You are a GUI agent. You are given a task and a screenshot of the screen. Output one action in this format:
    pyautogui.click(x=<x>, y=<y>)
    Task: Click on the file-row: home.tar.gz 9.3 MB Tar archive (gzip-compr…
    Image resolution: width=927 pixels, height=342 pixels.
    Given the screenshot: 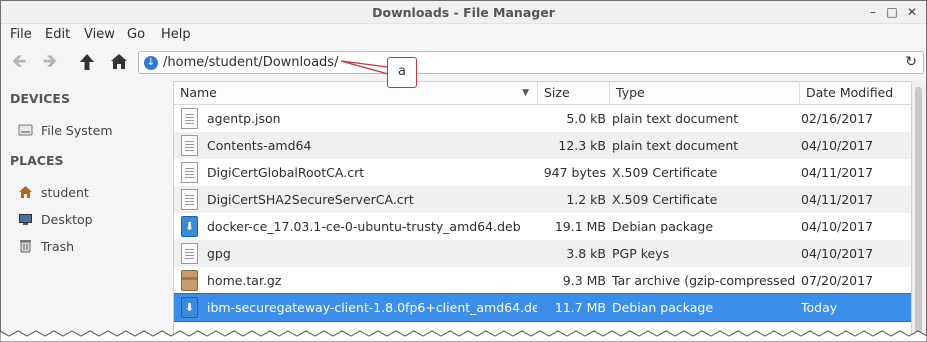 What is the action you would take?
    pyautogui.click(x=542, y=280)
    